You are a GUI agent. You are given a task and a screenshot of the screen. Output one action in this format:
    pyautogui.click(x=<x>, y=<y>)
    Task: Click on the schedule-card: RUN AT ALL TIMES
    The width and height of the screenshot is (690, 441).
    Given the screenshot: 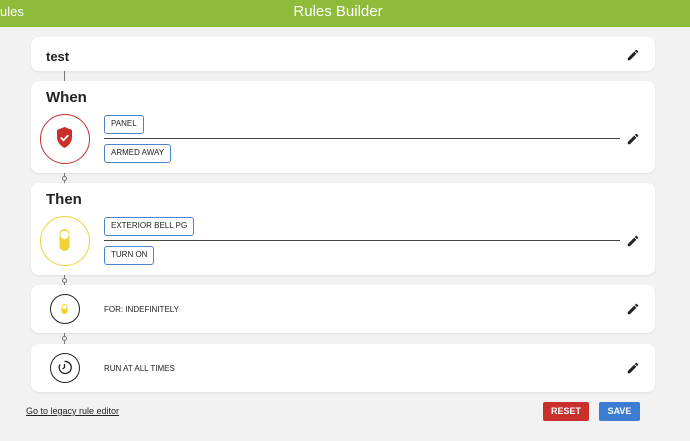 What is the action you would take?
    pyautogui.click(x=343, y=368)
    